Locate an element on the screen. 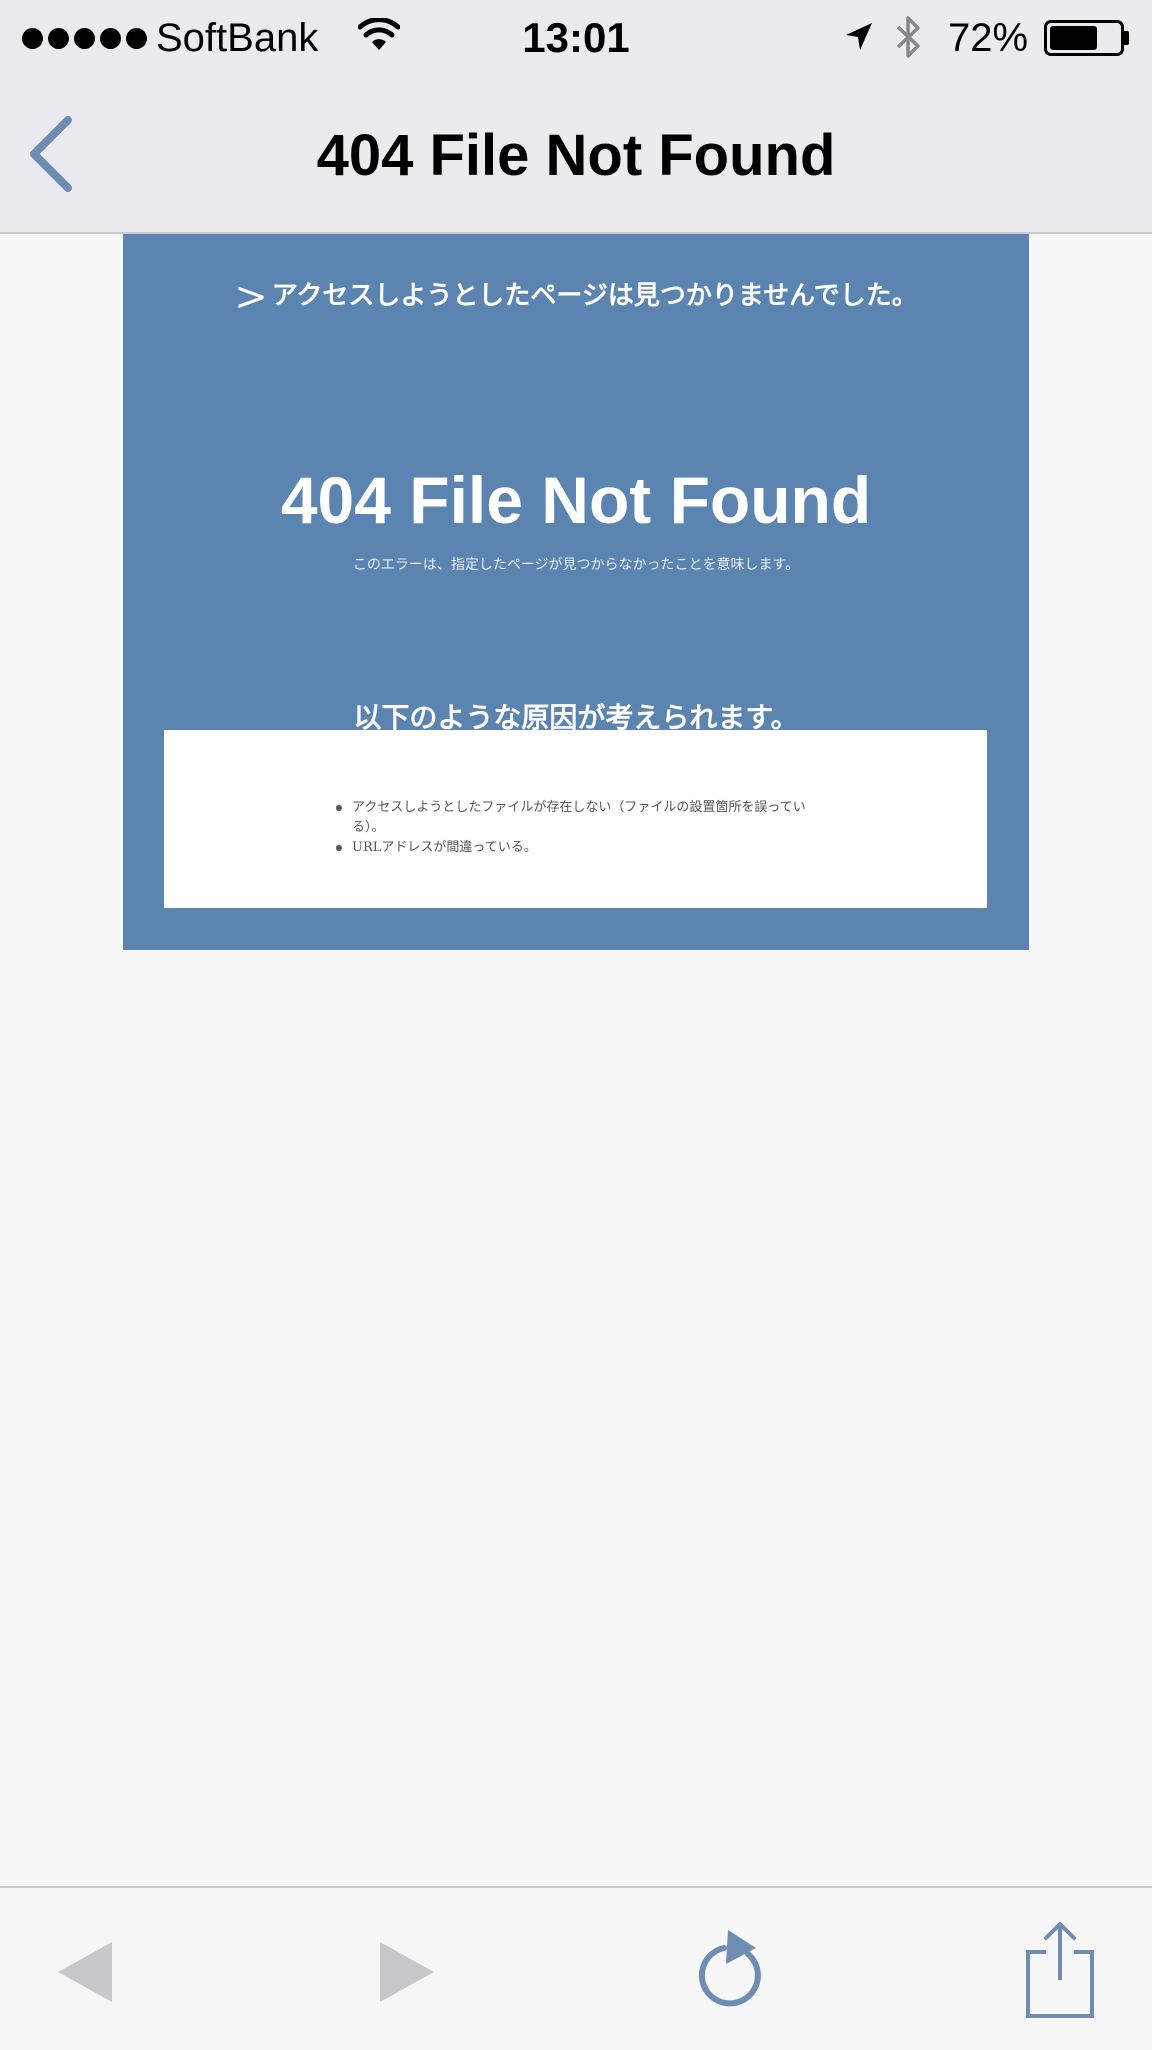  intro-text: > アクセスしようとしたページは見つかりませんでした。 is located at coordinates (576, 297).